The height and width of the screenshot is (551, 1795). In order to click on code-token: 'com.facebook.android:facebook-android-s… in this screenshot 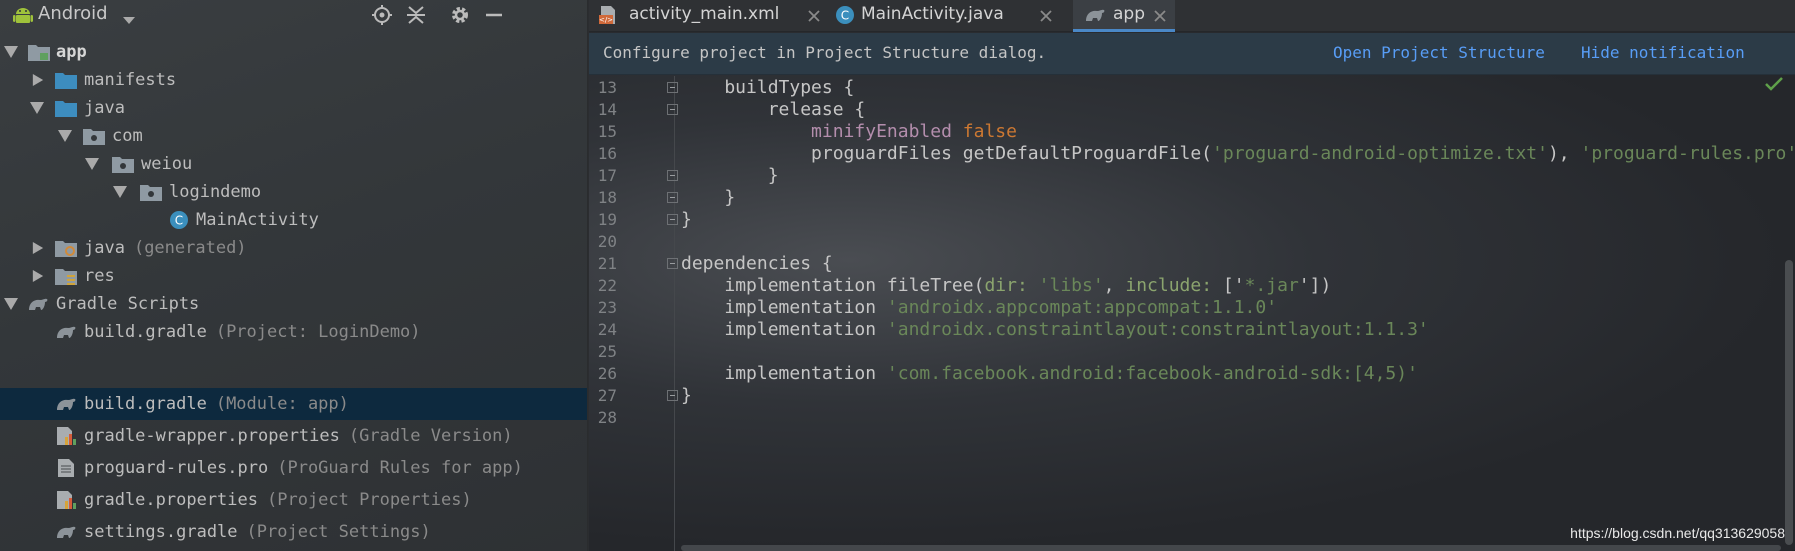, I will do `click(1152, 373)`.